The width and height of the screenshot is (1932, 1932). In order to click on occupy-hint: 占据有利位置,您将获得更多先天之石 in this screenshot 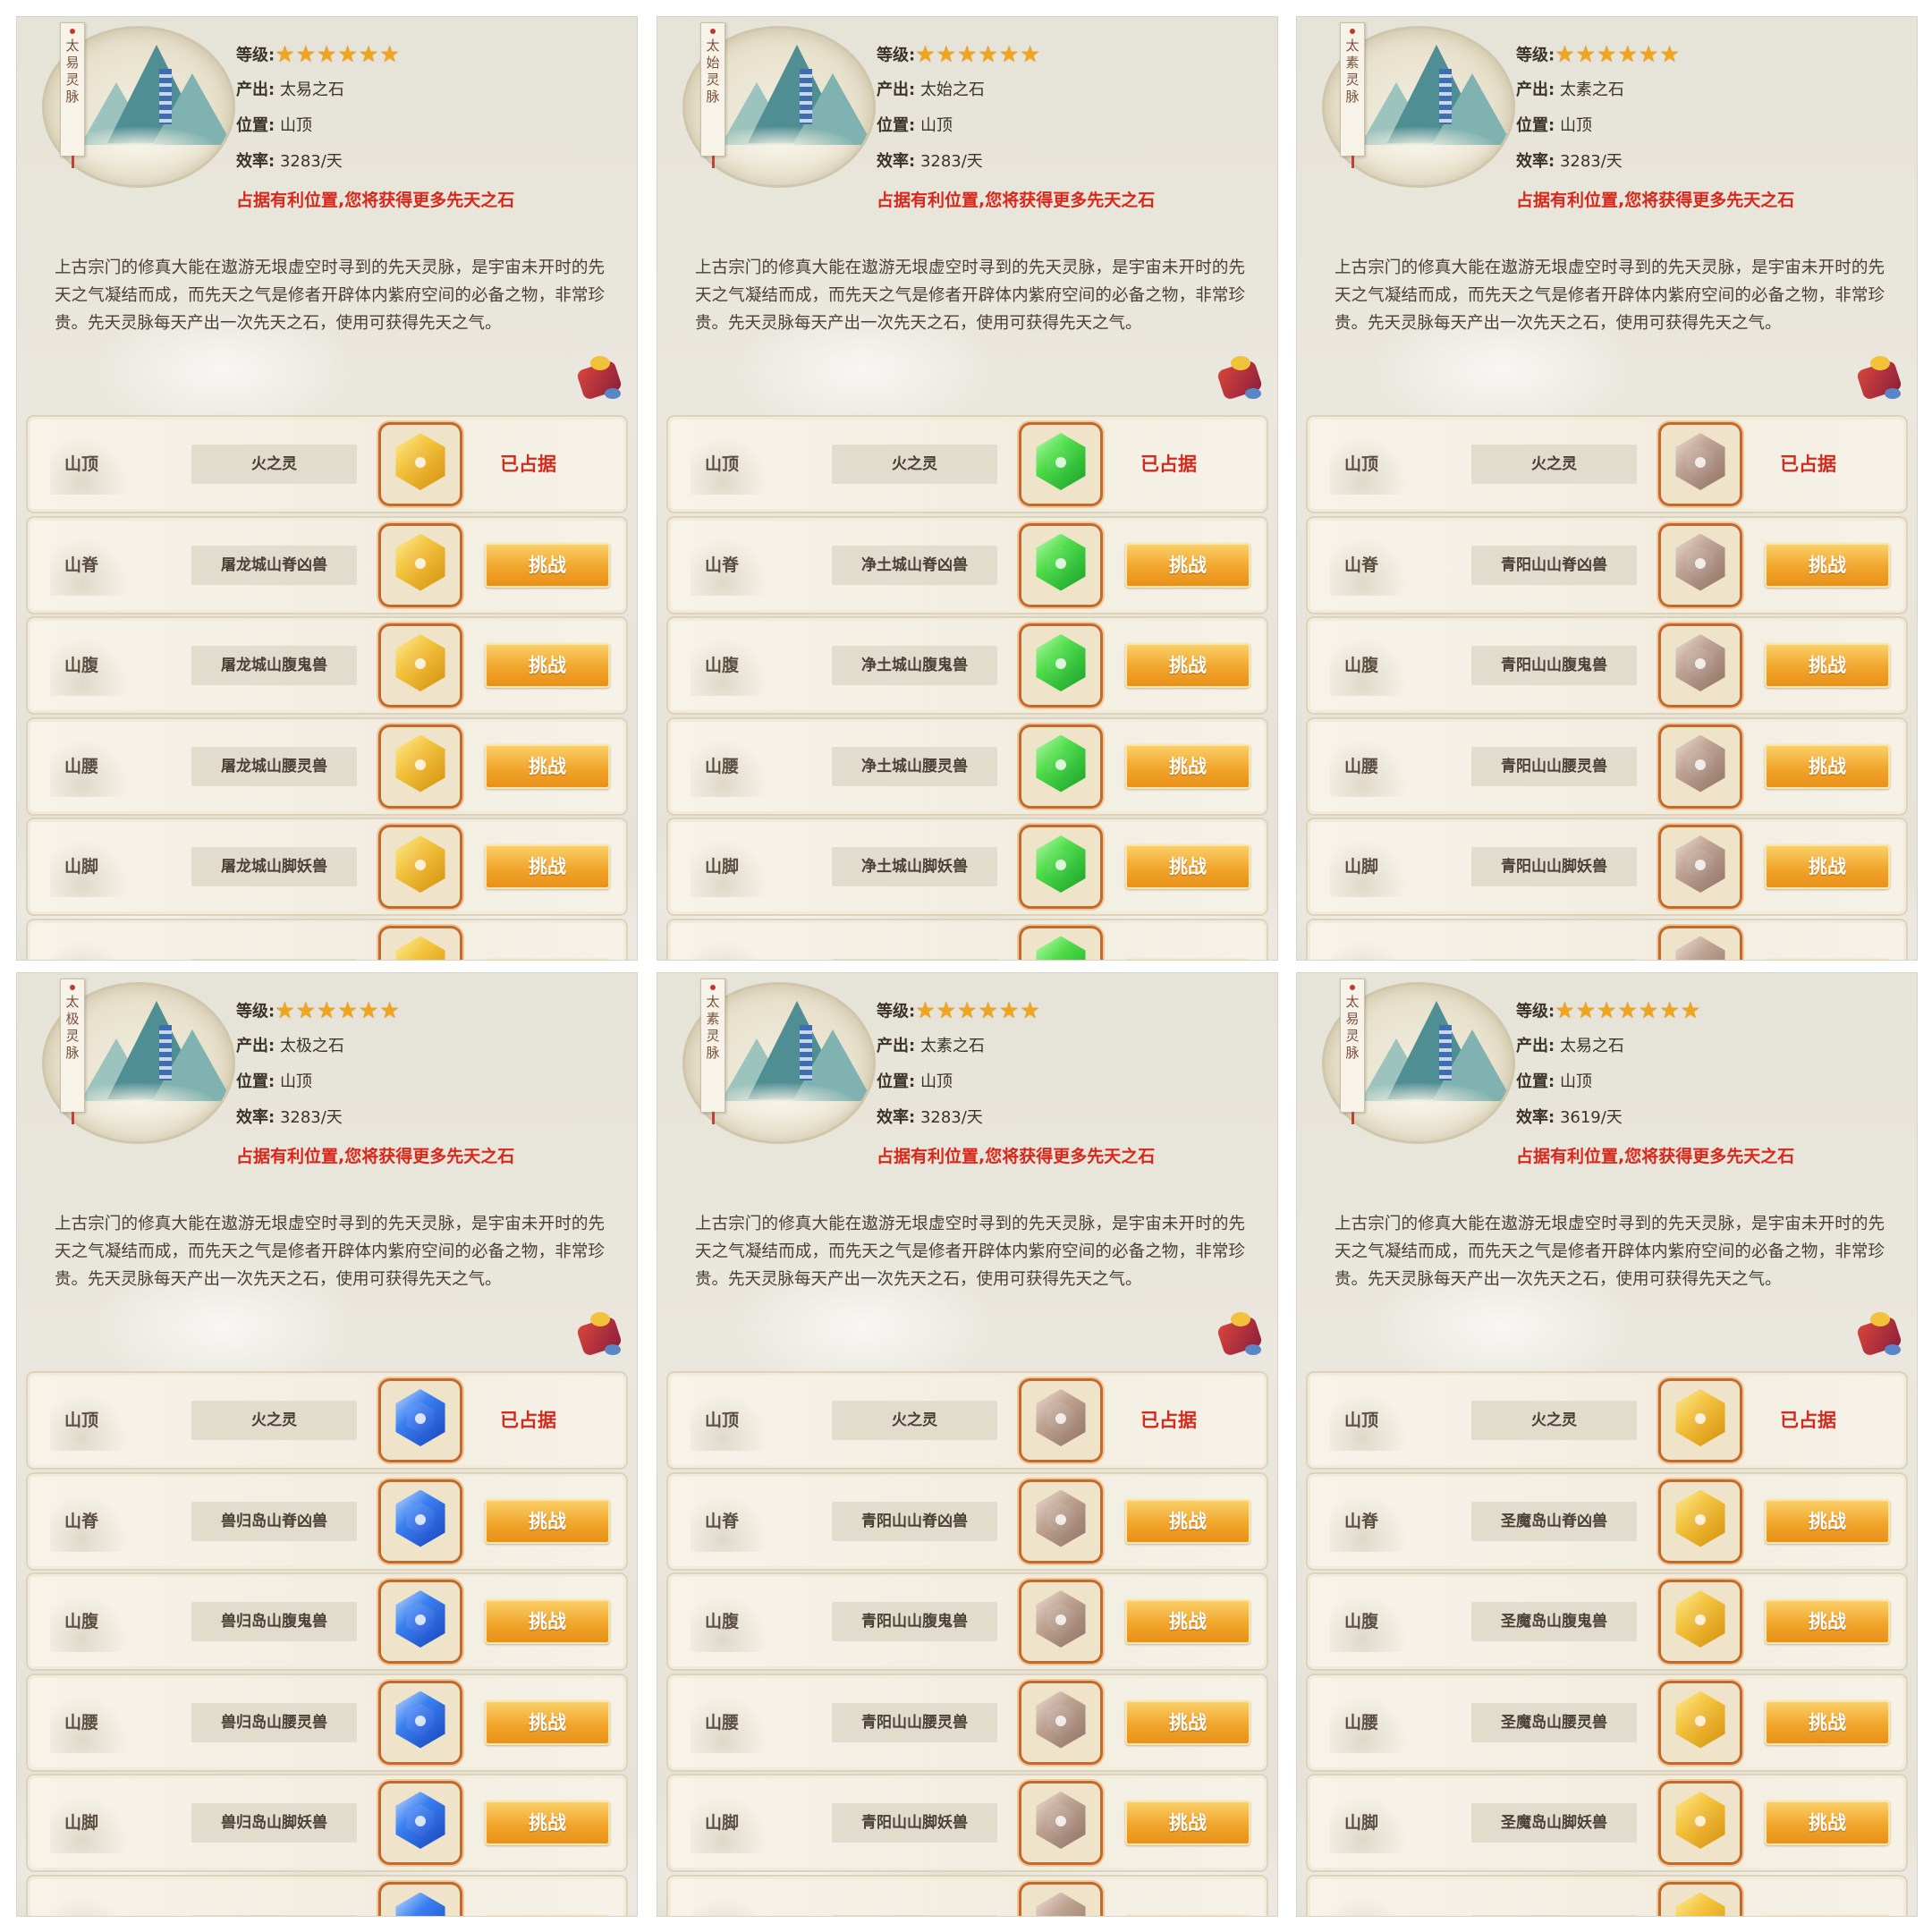, I will do `click(1655, 200)`.